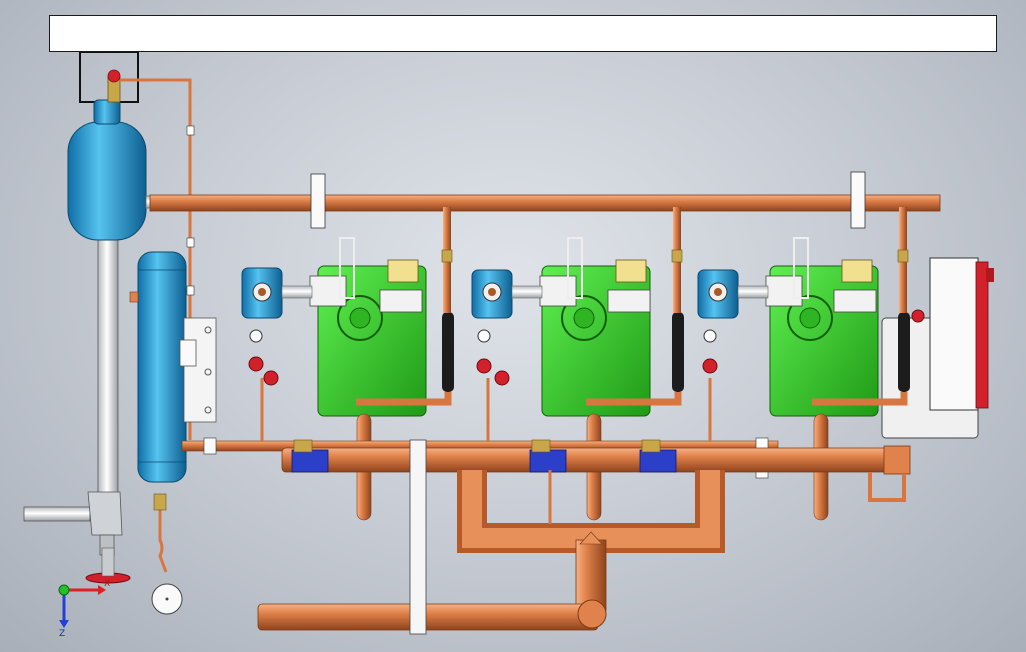 This screenshot has width=1026, height=652. I want to click on title-bar, so click(523, 33).